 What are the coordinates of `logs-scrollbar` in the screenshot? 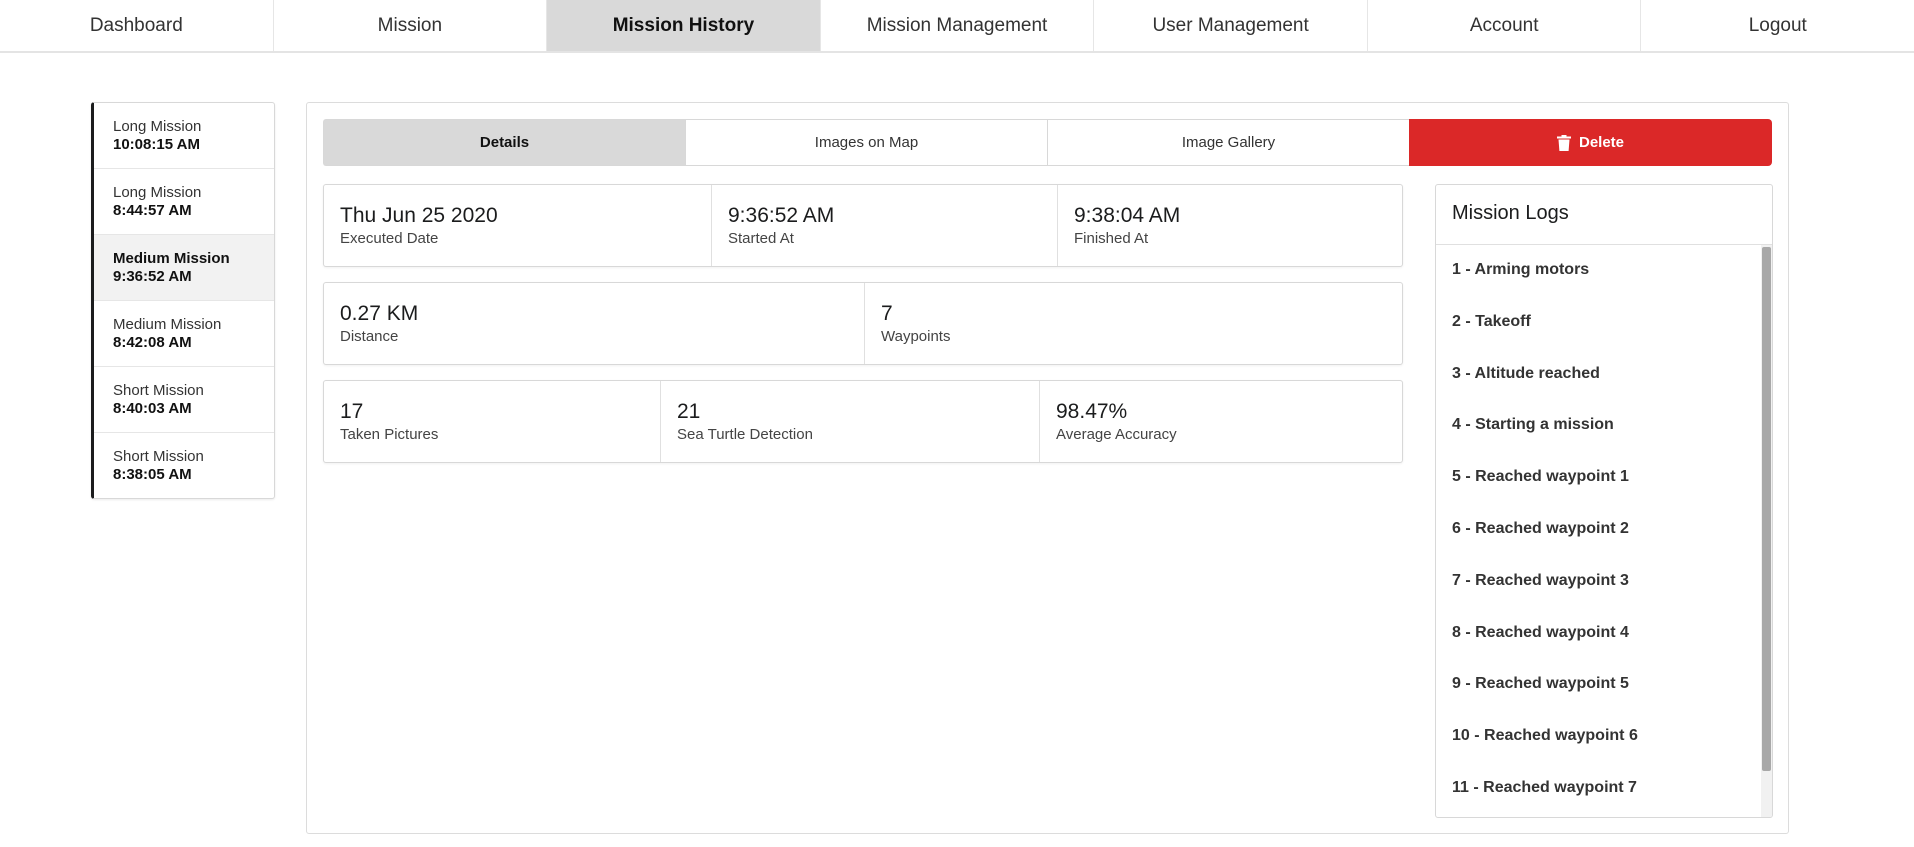 It's located at (1766, 531).